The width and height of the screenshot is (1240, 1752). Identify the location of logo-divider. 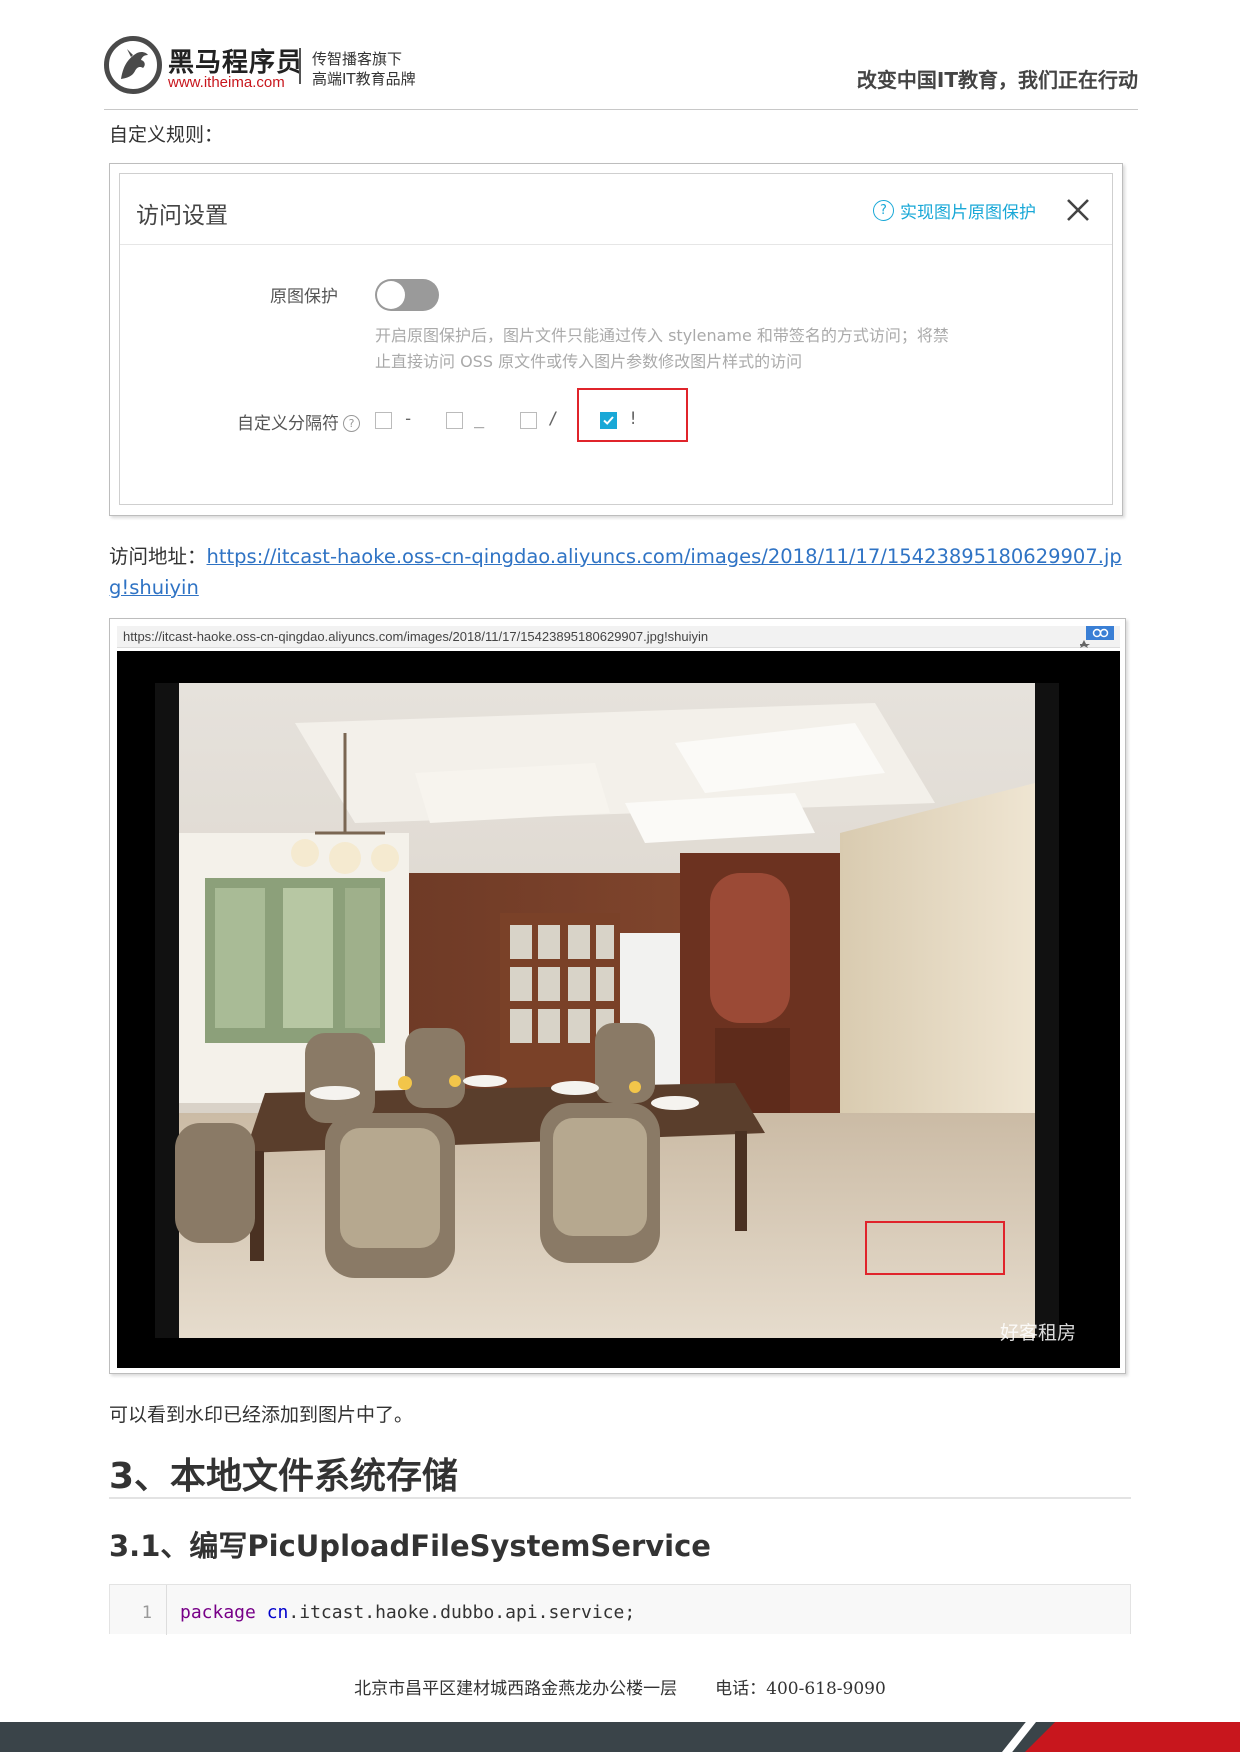
(300, 66).